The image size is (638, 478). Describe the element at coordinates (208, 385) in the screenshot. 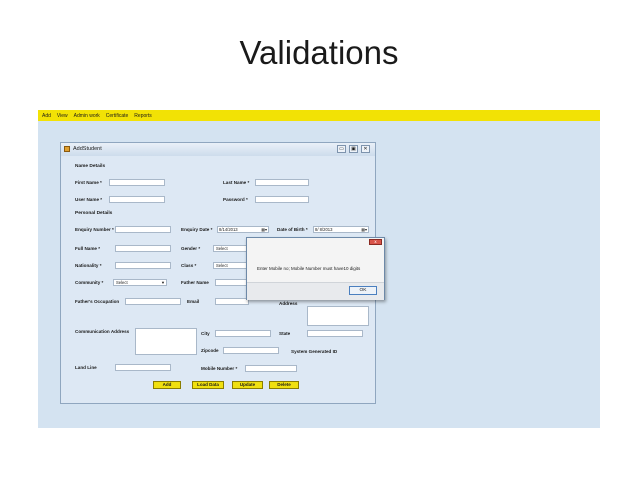

I see `load-data-button: Load Data` at that location.